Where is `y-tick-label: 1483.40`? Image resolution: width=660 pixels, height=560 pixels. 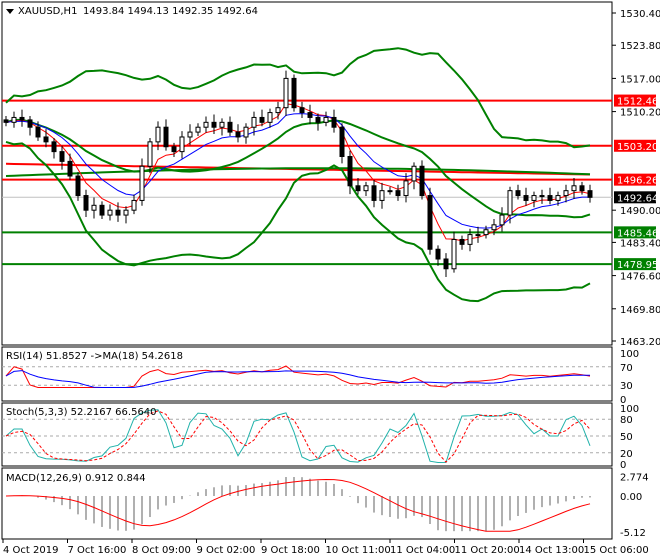 y-tick-label: 1483.40 is located at coordinates (640, 243).